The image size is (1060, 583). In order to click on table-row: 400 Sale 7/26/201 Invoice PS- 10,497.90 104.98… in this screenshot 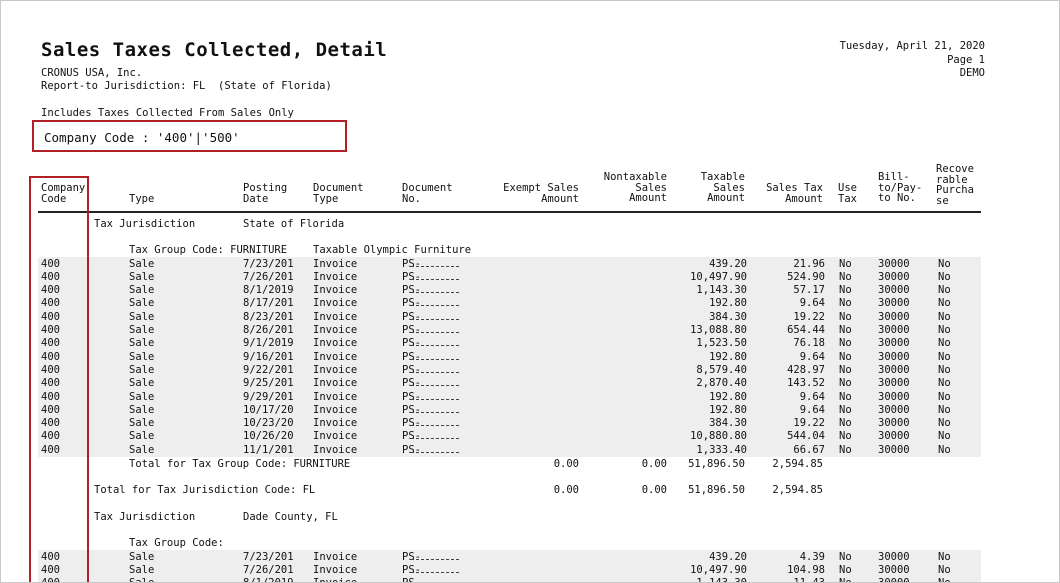, I will do `click(530, 570)`.